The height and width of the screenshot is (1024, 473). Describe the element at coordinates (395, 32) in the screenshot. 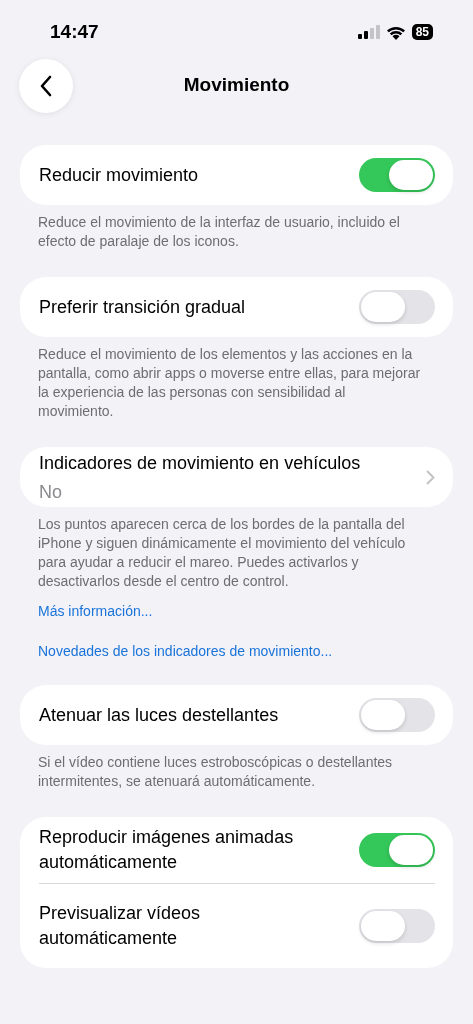

I see `wifi-icon` at that location.